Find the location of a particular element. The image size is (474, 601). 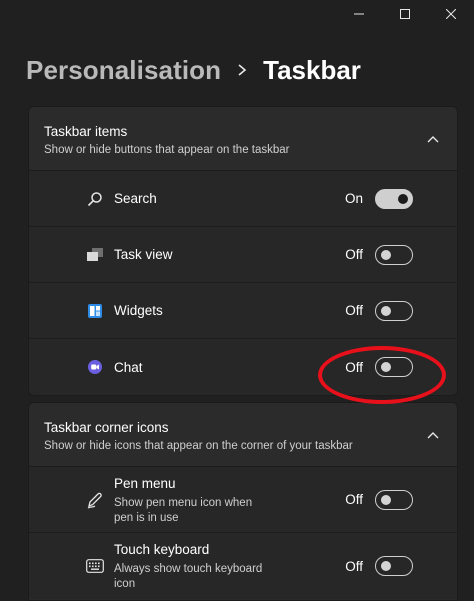

maximize-button is located at coordinates (405, 14).